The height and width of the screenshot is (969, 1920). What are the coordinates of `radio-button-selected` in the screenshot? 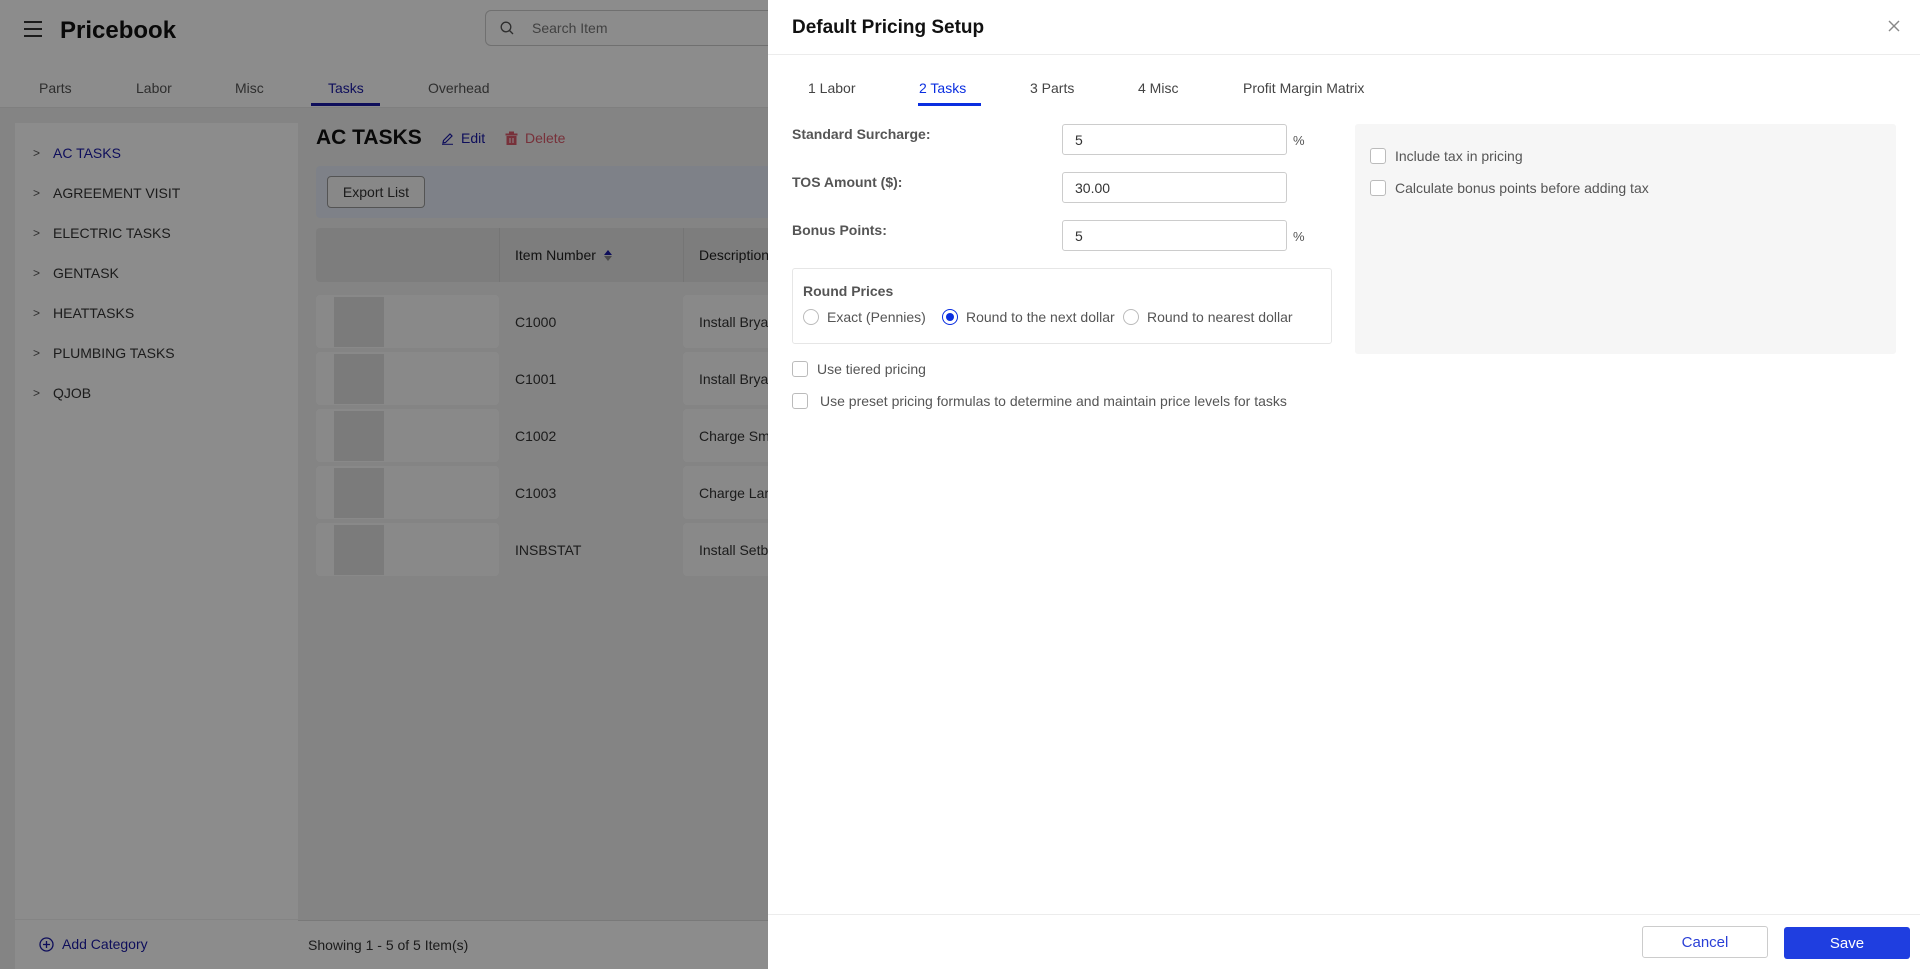 It's located at (950, 317).